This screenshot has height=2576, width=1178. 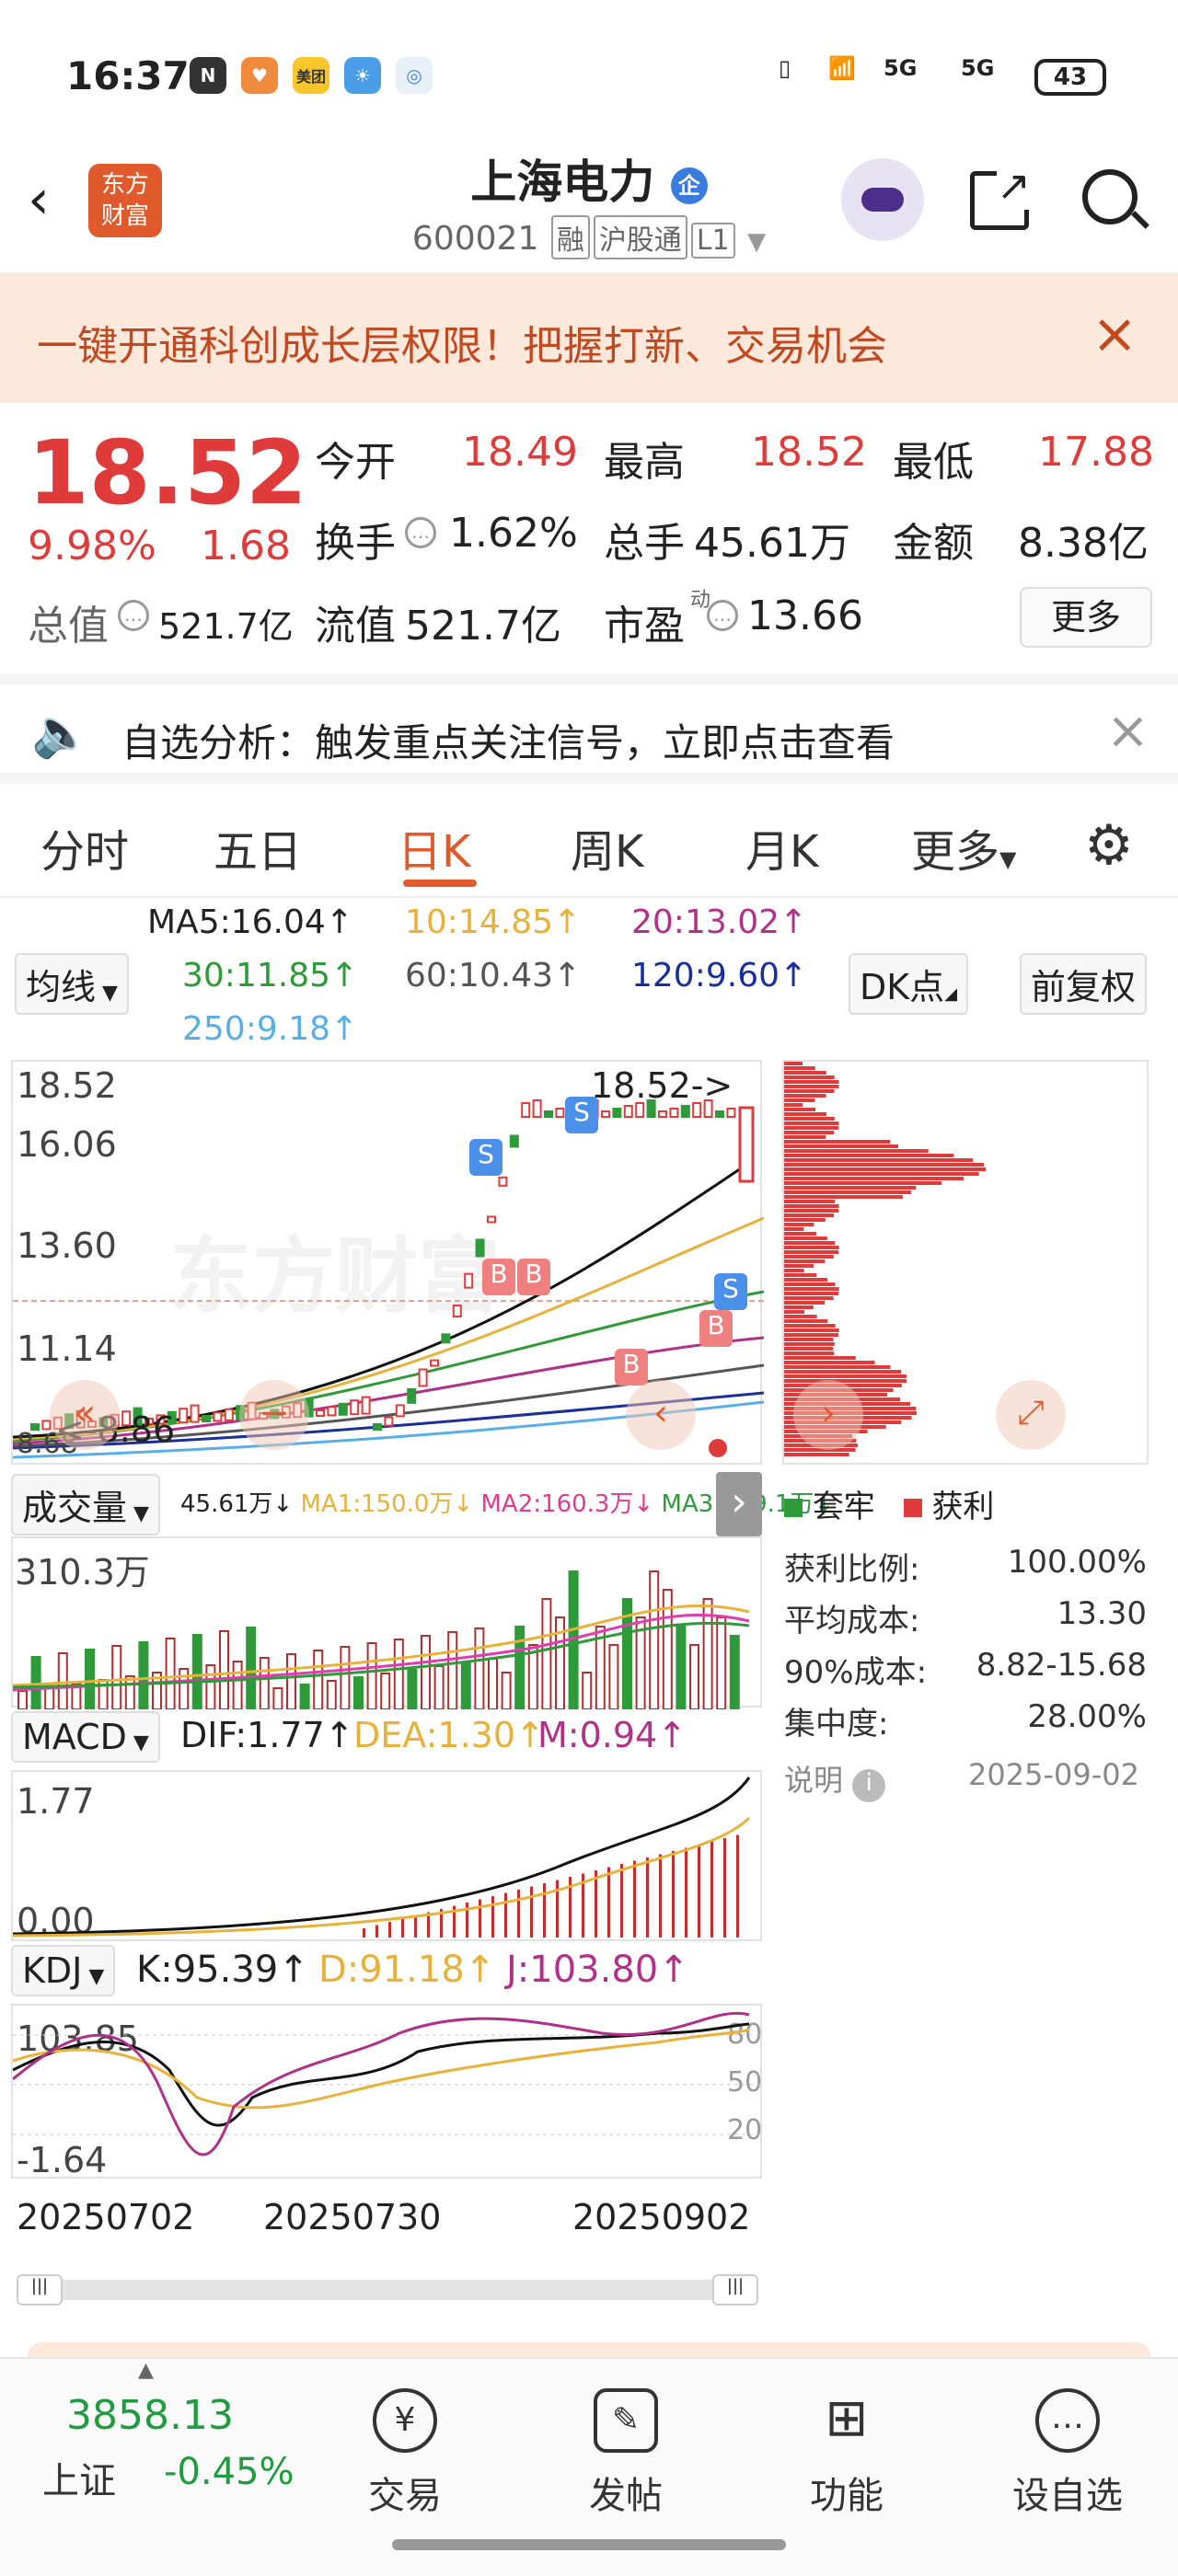 I want to click on time-range-scrollbar: ||| |||, so click(x=387, y=2290).